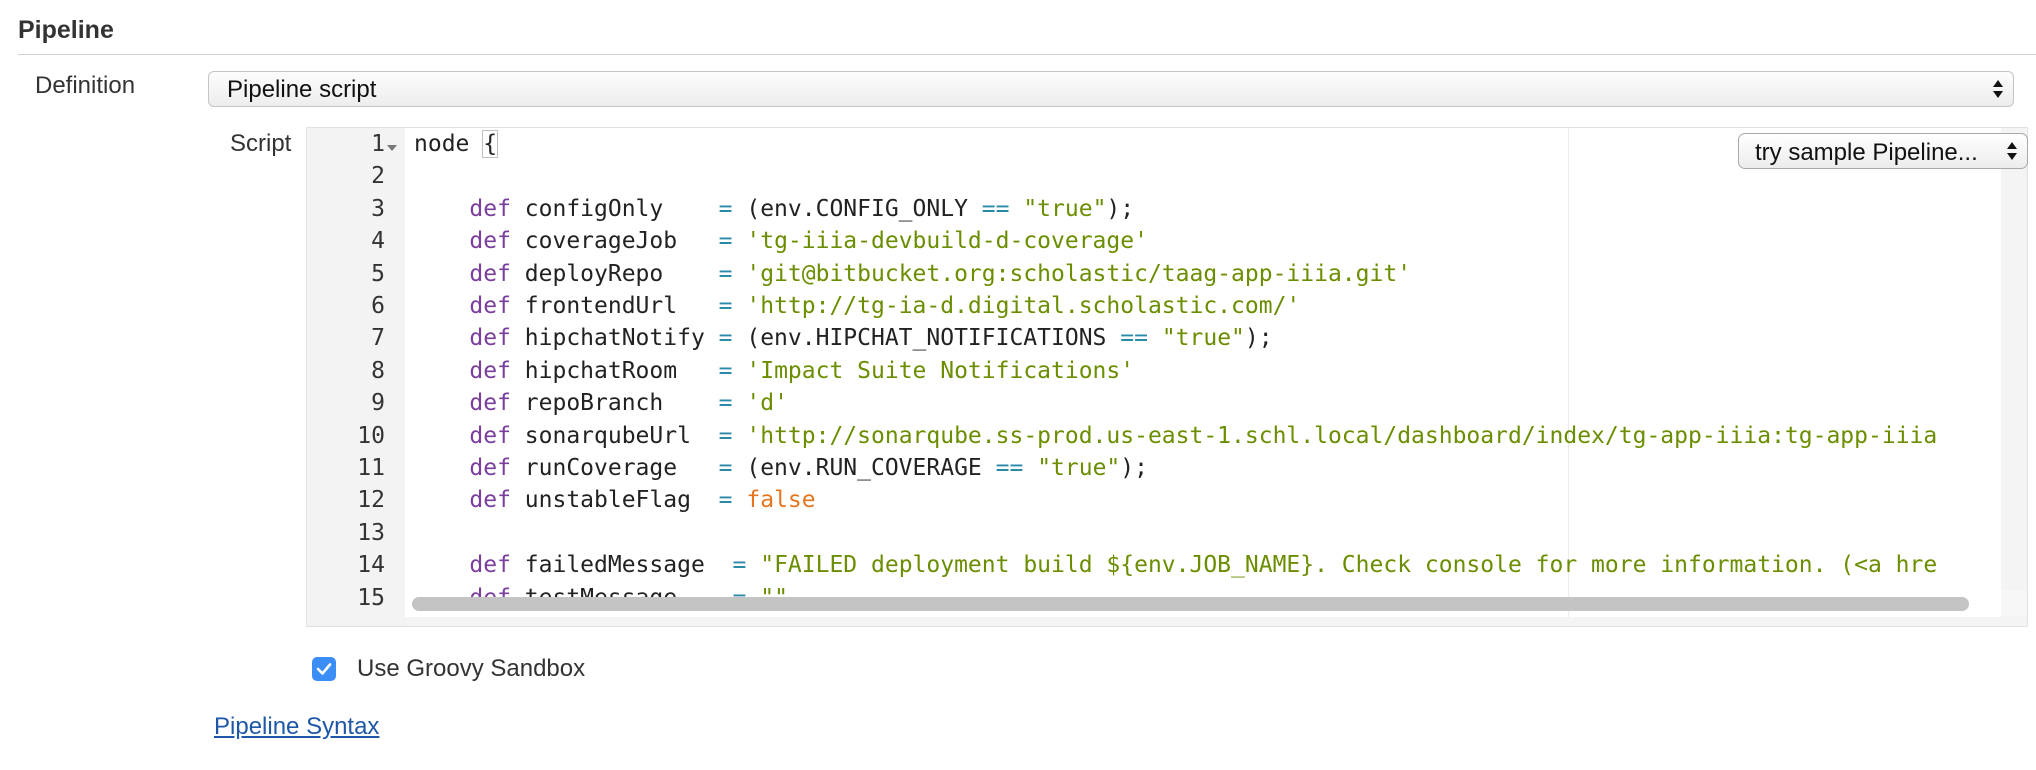  What do you see at coordinates (1023, 306) in the screenshot?
I see `code-token: 'http://tg-ia-d.digital.scholastic.com/'` at bounding box center [1023, 306].